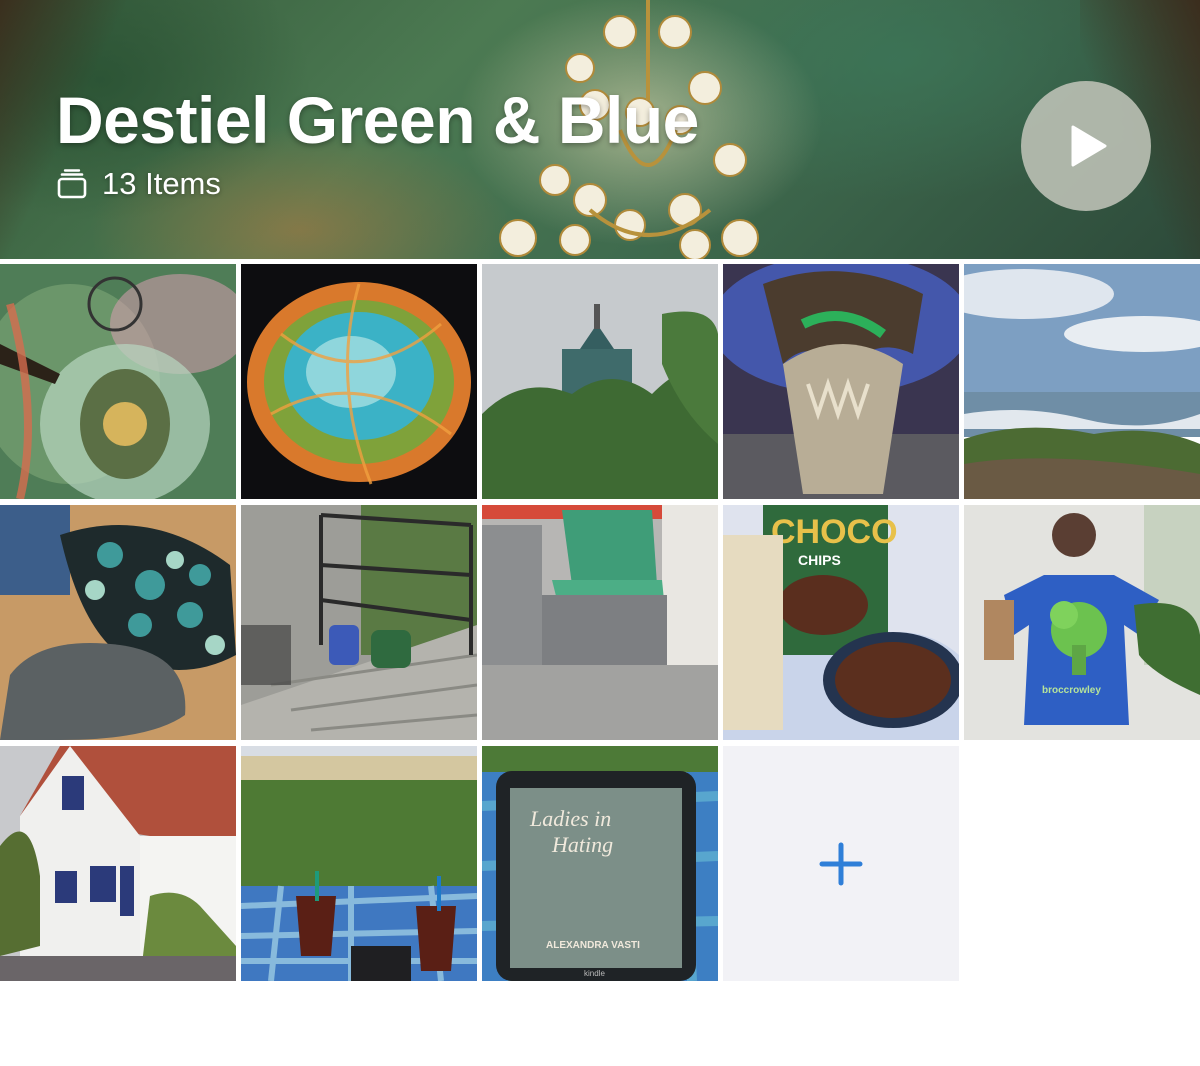 This screenshot has height=1066, width=1200. Describe the element at coordinates (834, 532) in the screenshot. I see `cereal-box-text: CHOCO` at that location.